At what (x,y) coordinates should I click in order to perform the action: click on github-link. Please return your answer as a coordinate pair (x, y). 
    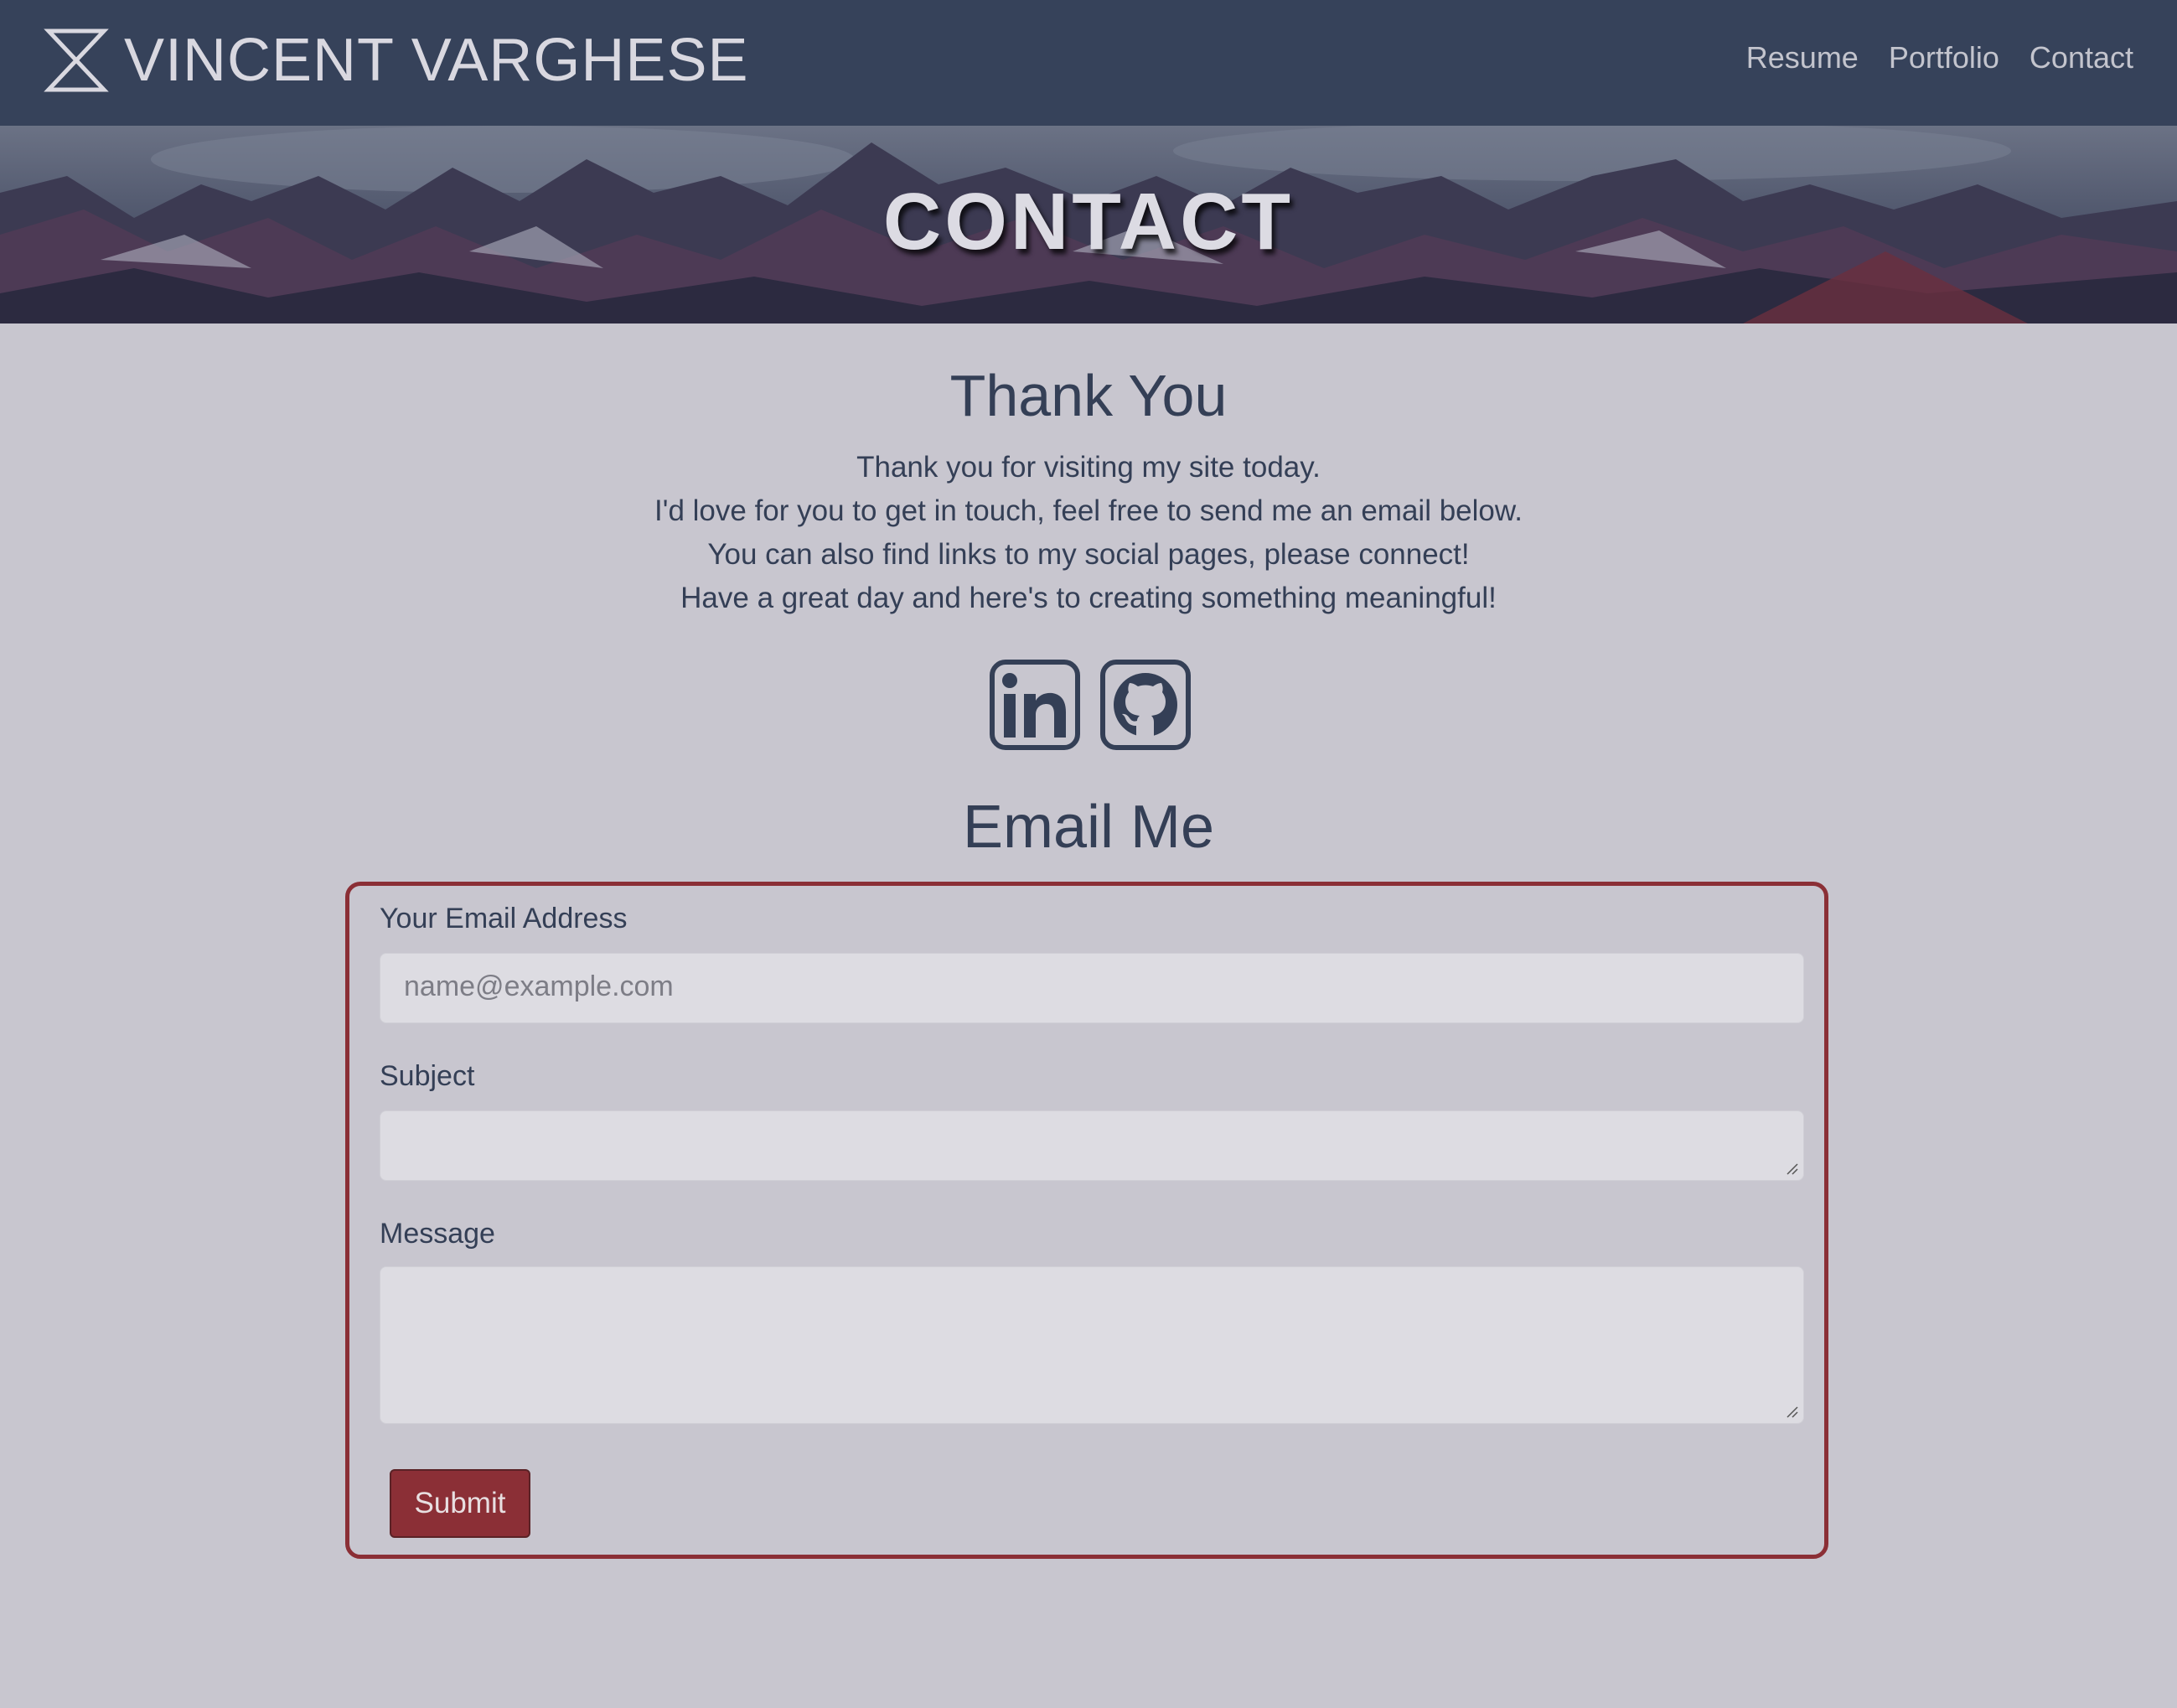
    Looking at the image, I should click on (1145, 705).